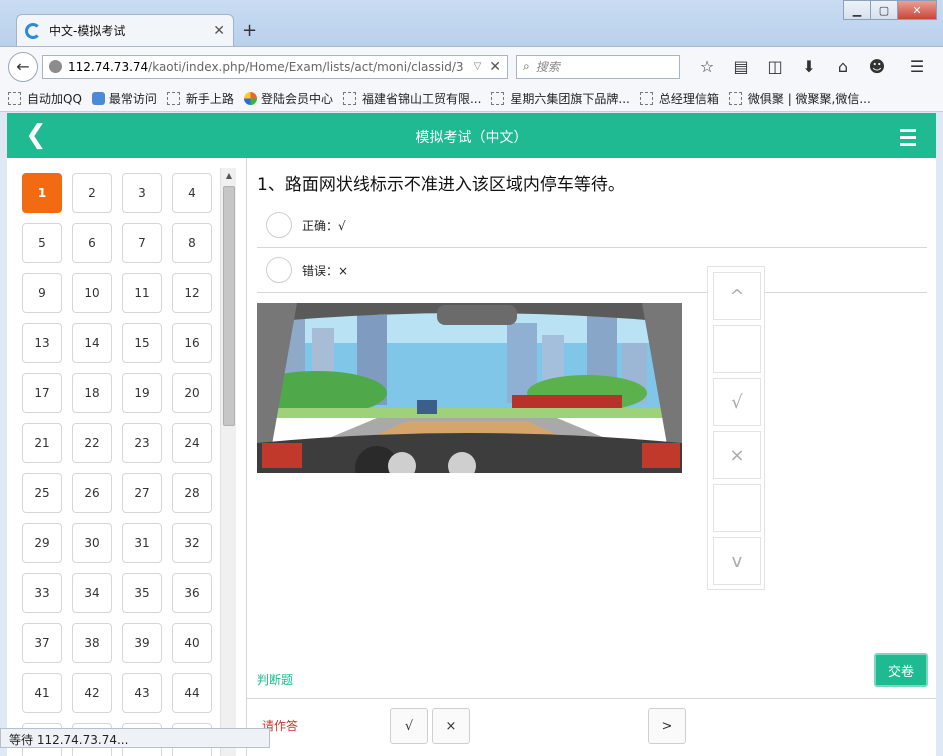 The image size is (943, 756). I want to click on question-number-button: 19, so click(142, 393).